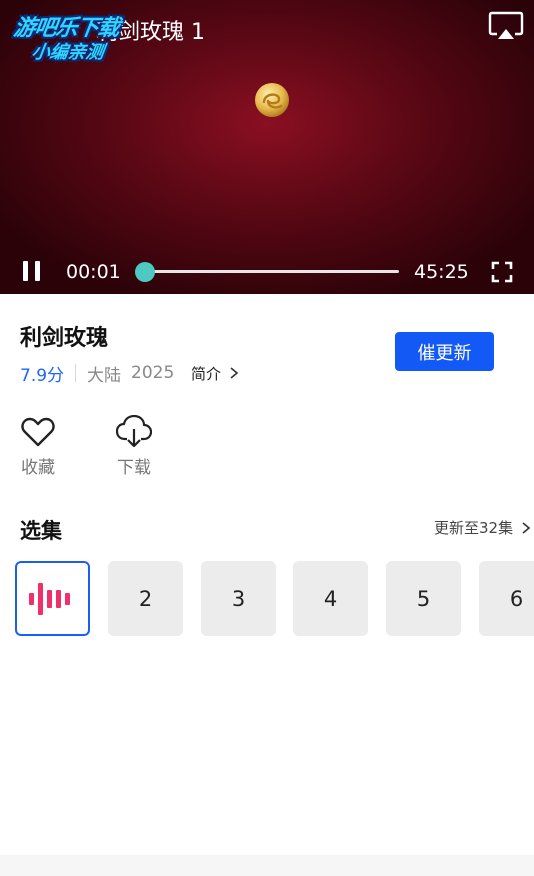 This screenshot has height=876, width=534. I want to click on heart-icon, so click(38, 432).